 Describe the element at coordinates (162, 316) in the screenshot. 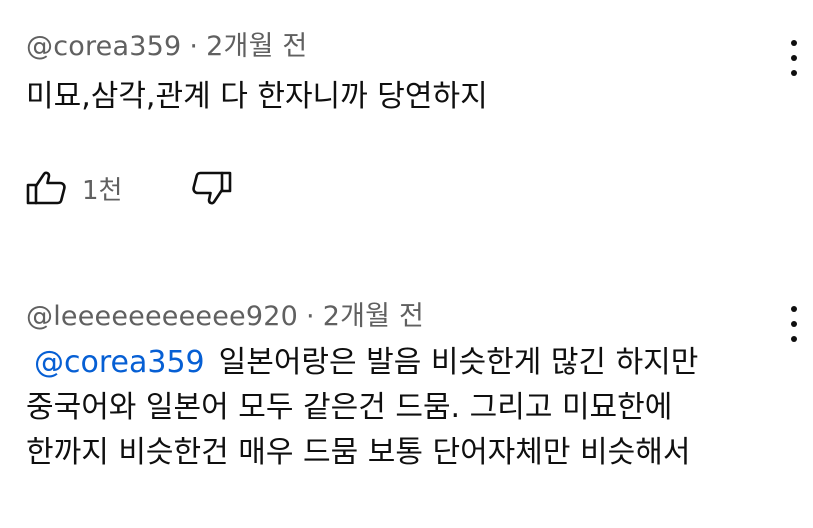

I see `comment-author: @leeeeeeeeeee920` at that location.